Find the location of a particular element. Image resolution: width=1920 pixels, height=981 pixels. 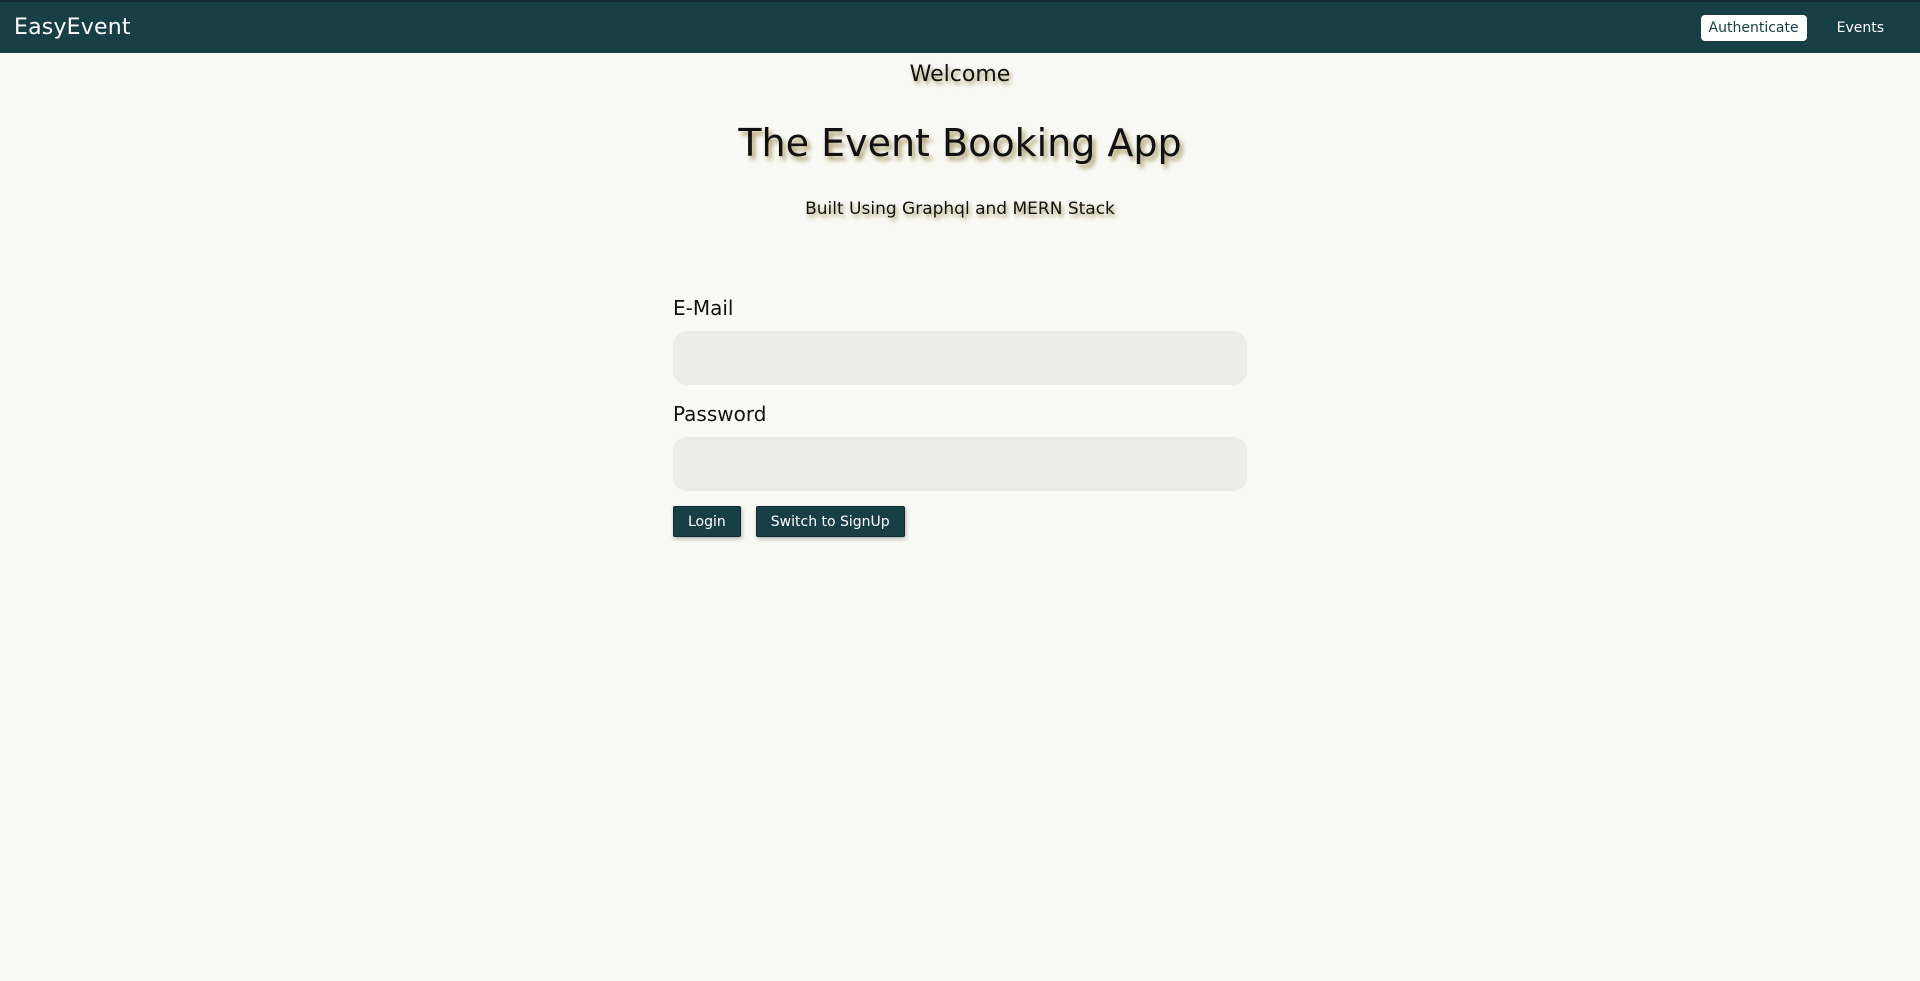

app-logo: EasyEvent is located at coordinates (72, 27).